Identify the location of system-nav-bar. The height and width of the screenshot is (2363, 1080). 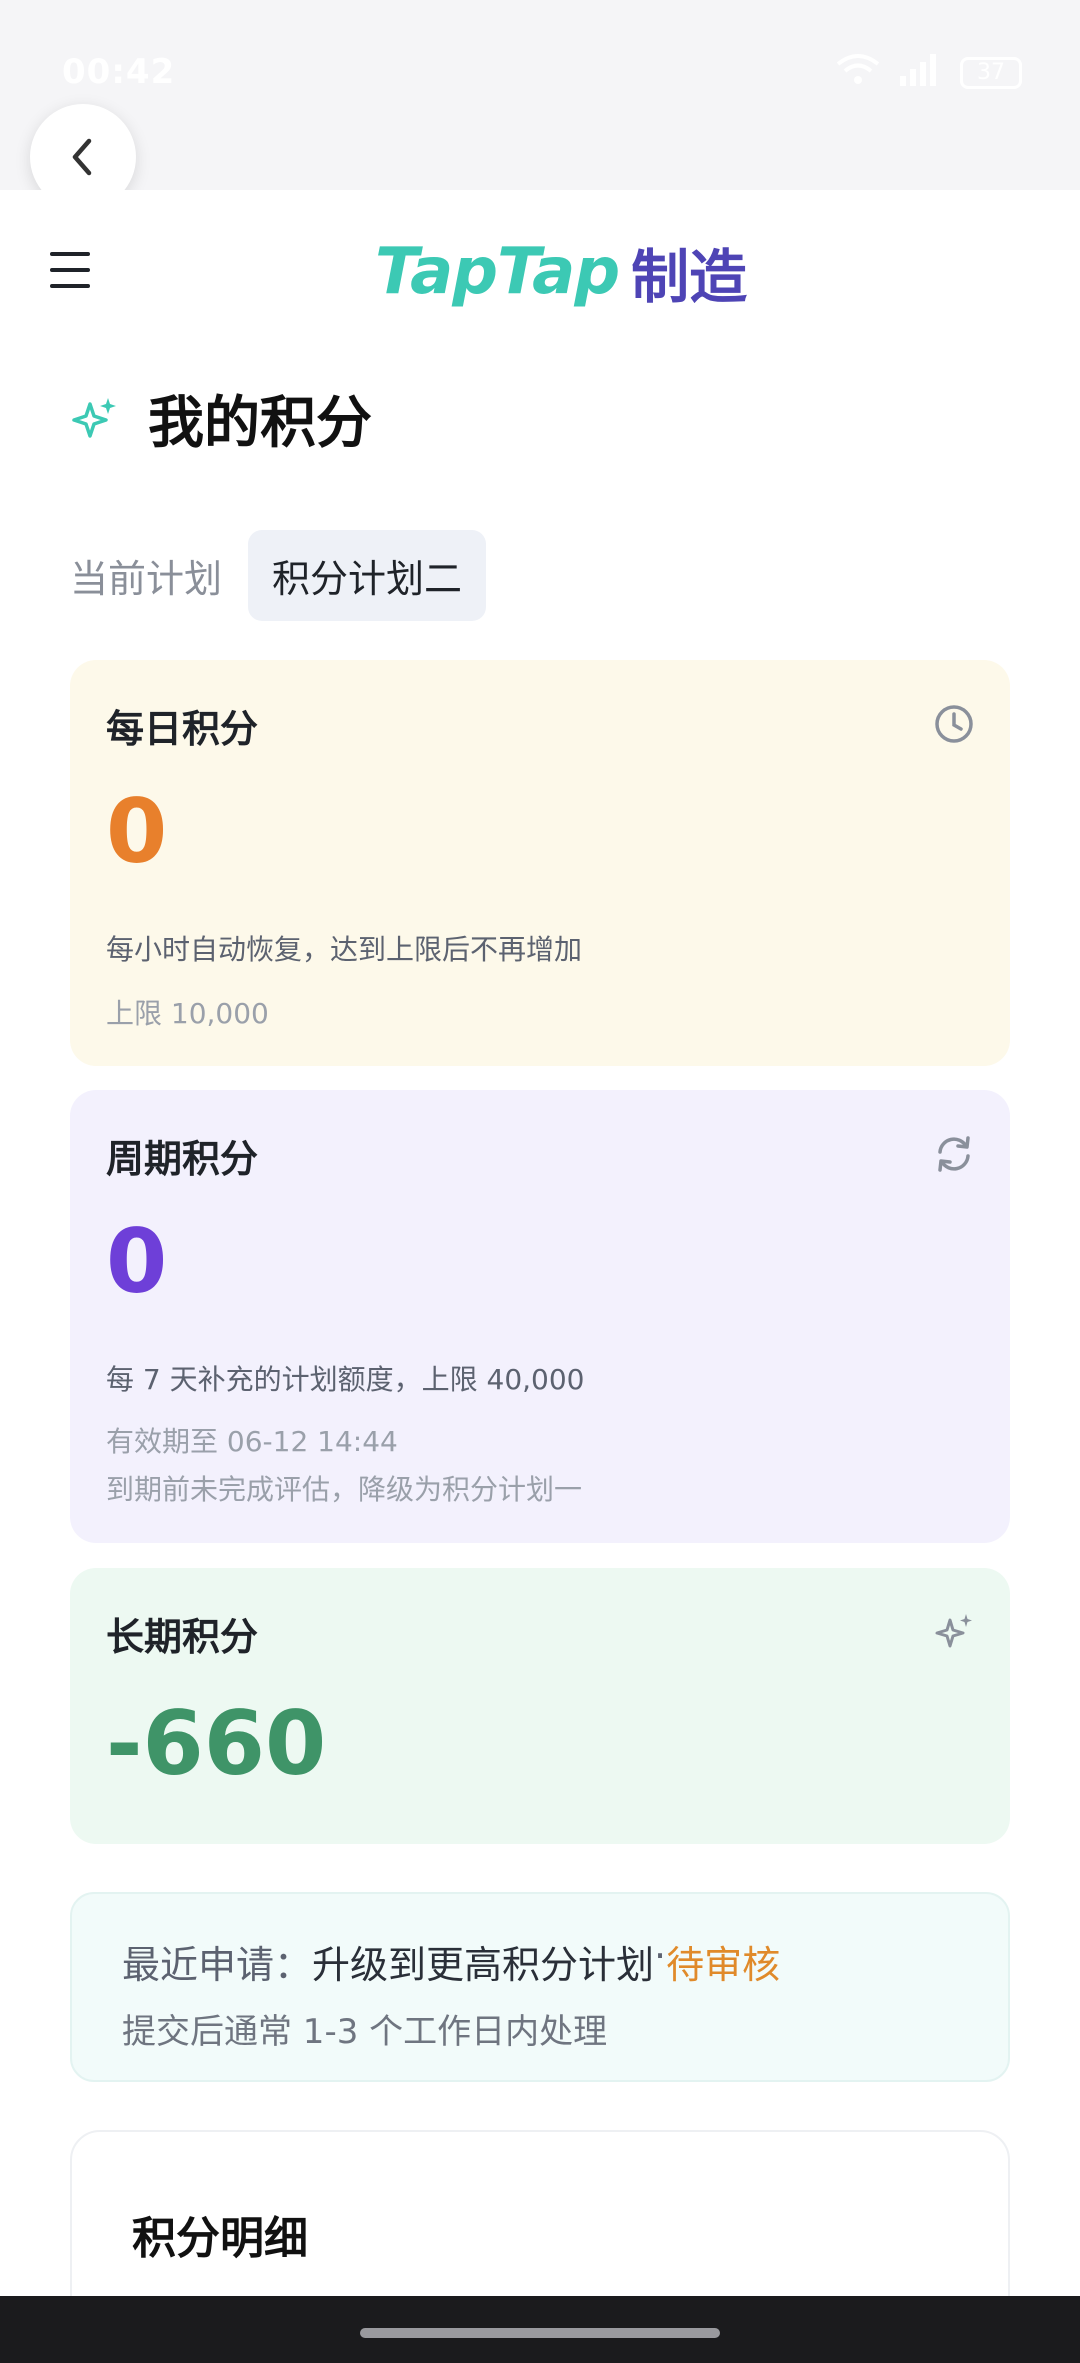
(540, 2329).